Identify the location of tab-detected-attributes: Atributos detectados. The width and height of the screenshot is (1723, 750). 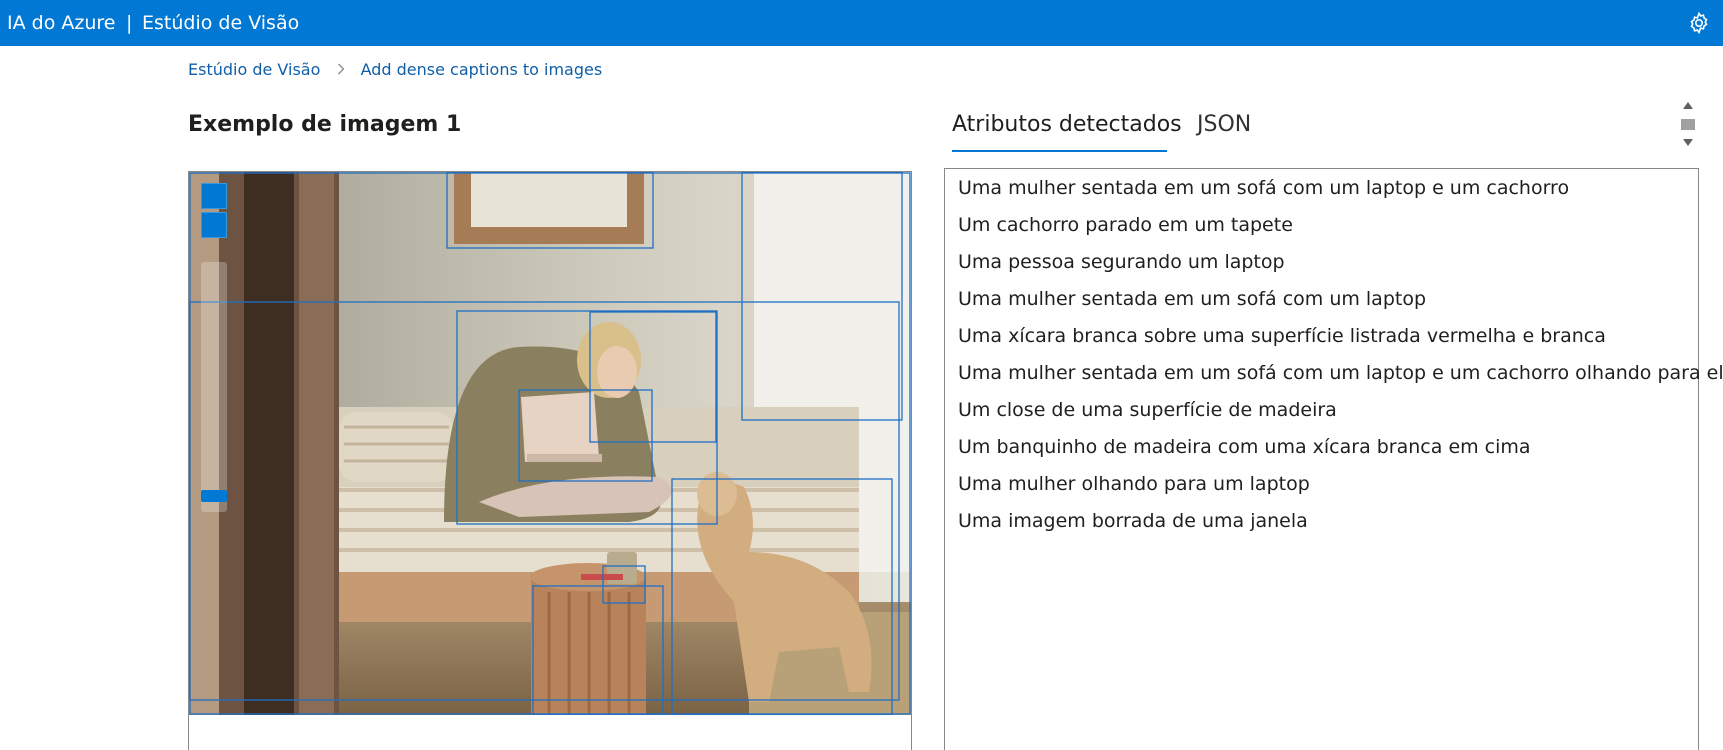
(1067, 126).